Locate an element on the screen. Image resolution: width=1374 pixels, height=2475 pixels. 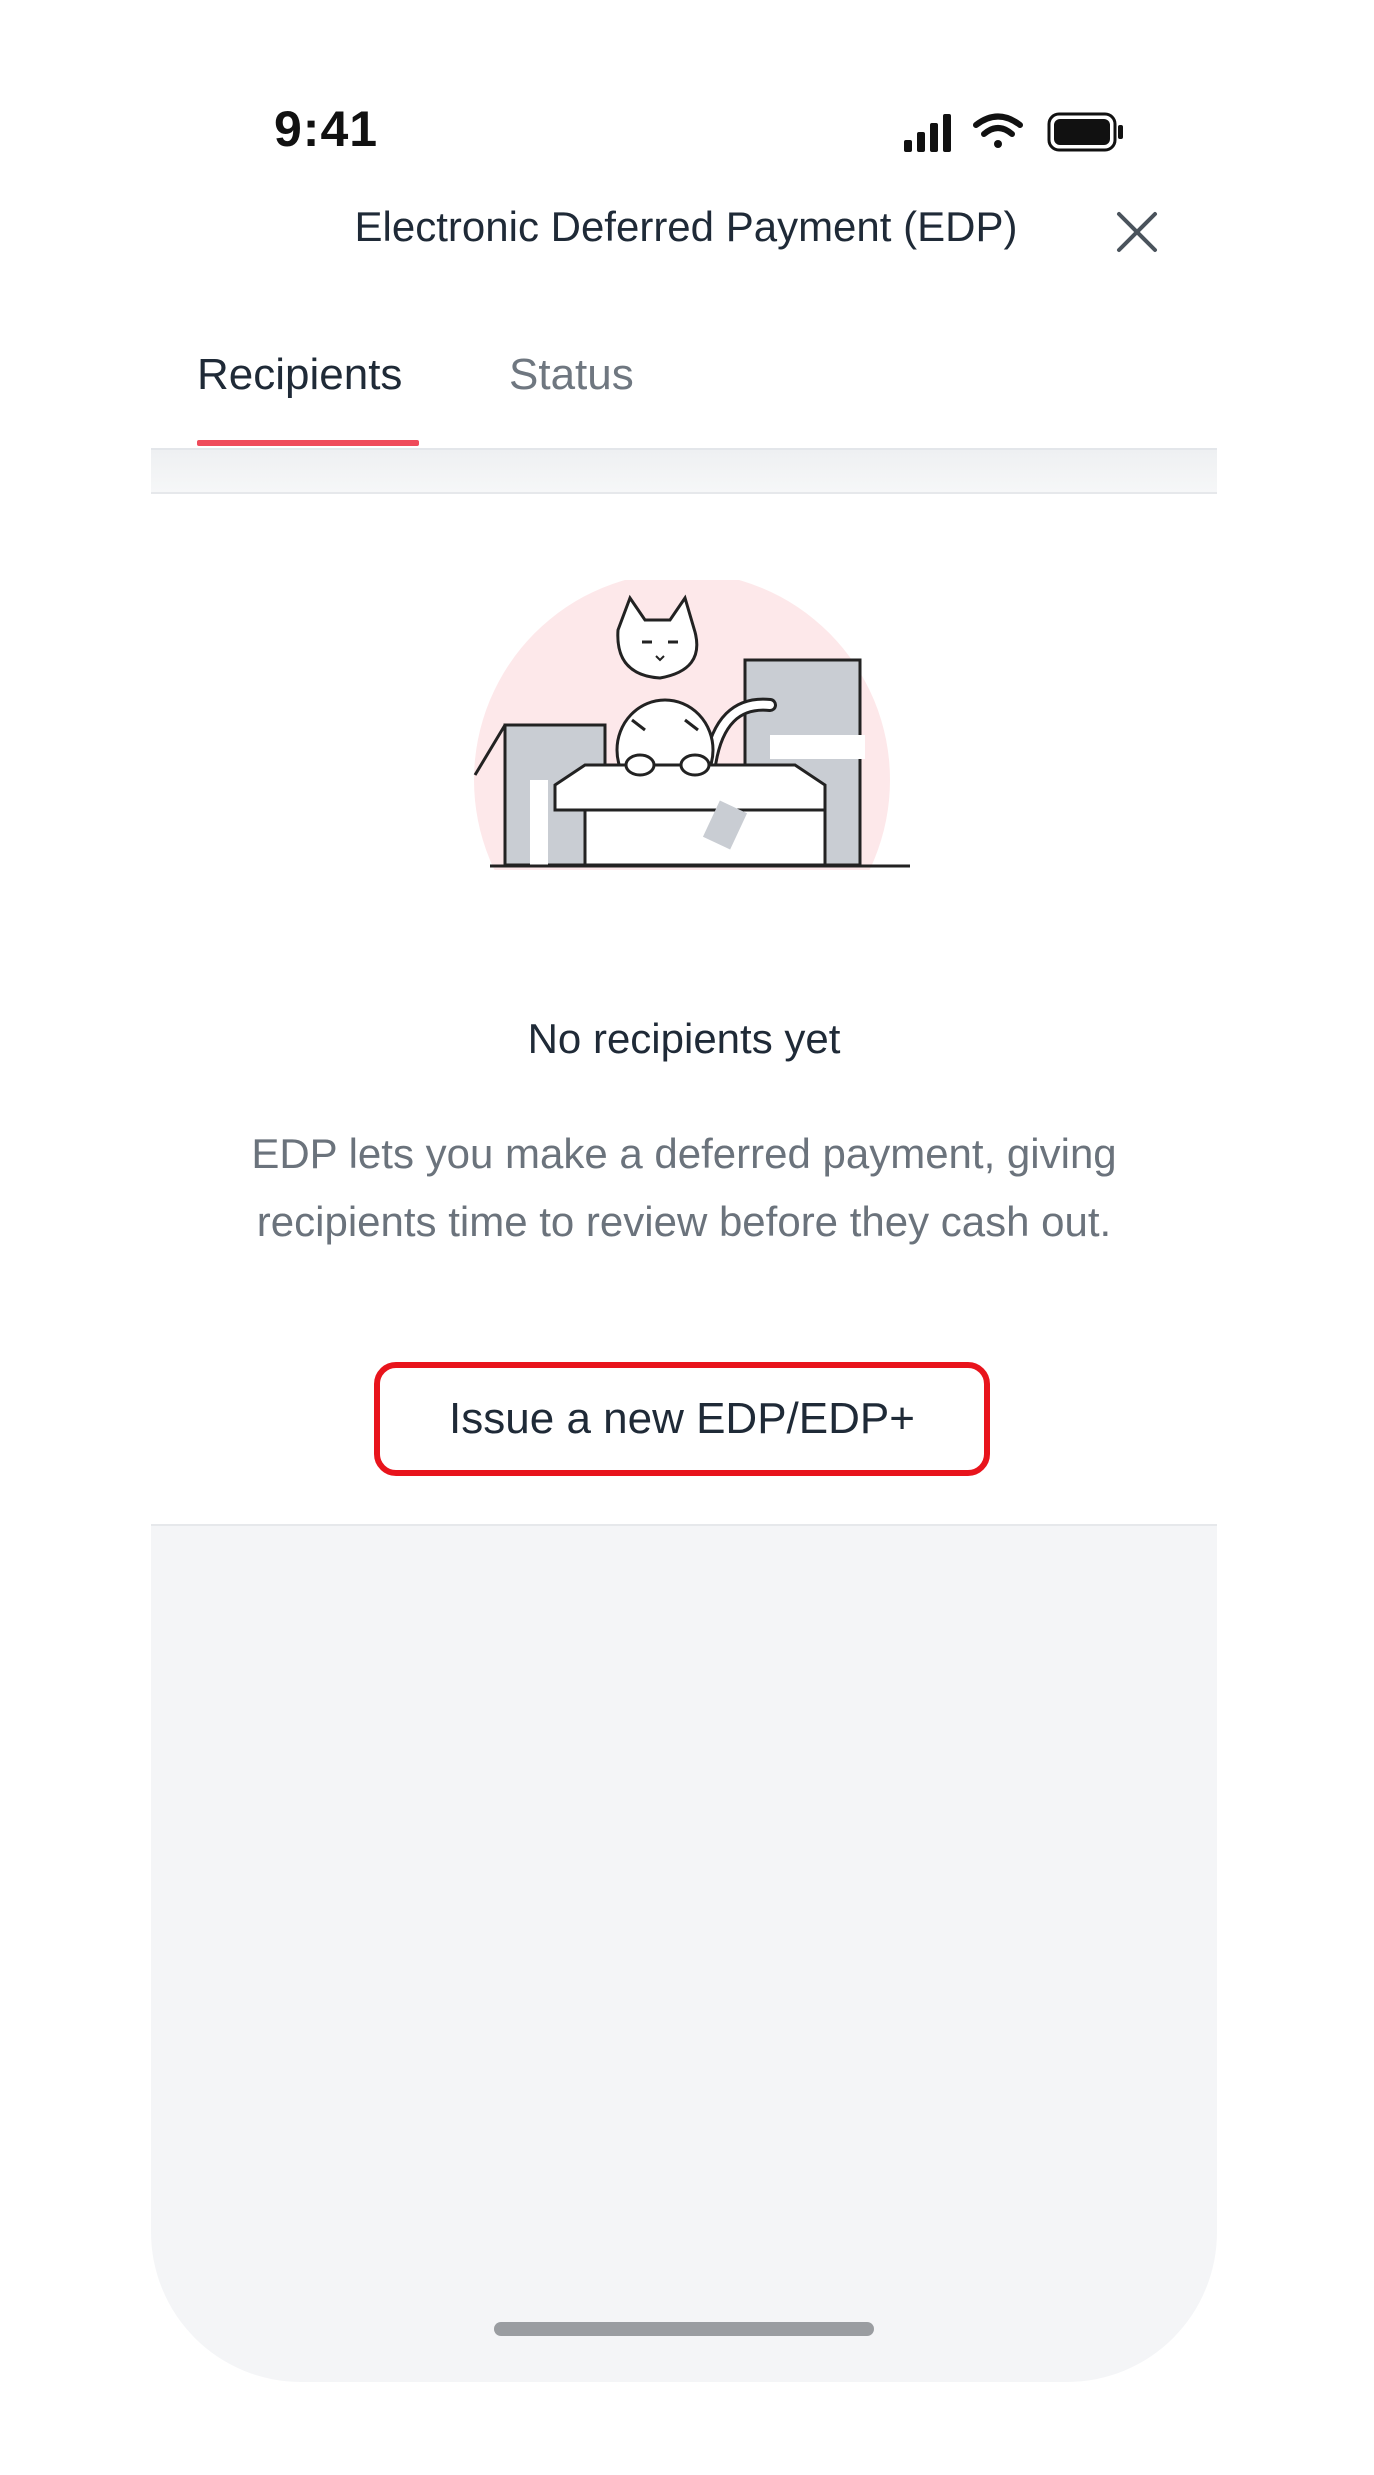
issue-new-edp-button: Issue a new EDP/EDP+ is located at coordinates (682, 1419).